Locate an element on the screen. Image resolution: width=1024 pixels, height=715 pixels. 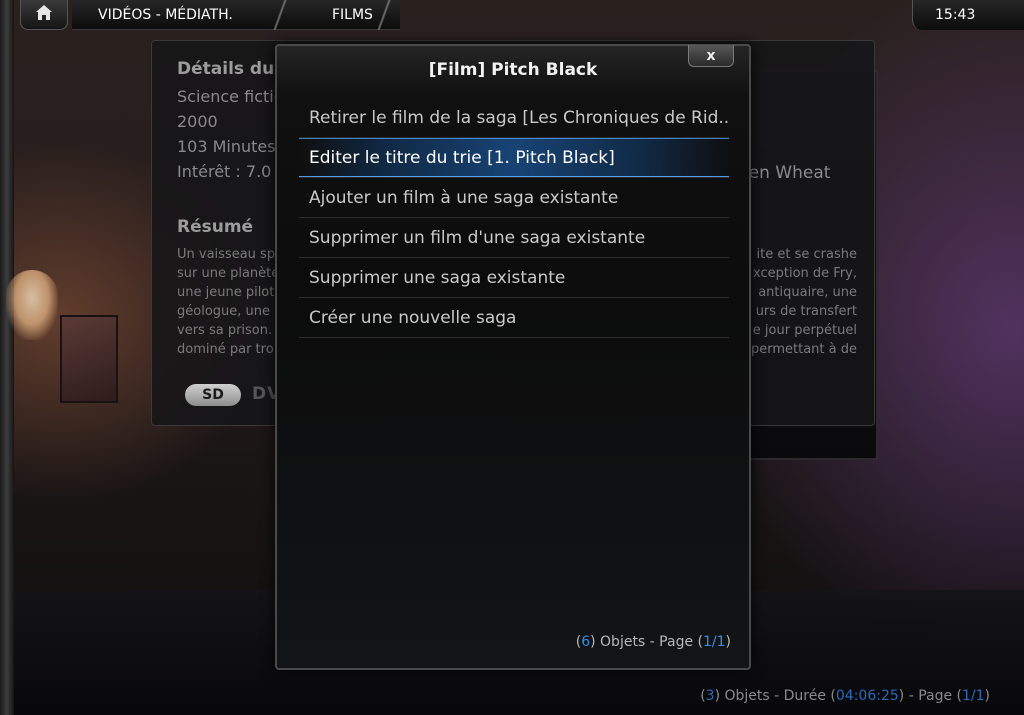
clock-time: 15:43 is located at coordinates (955, 15).